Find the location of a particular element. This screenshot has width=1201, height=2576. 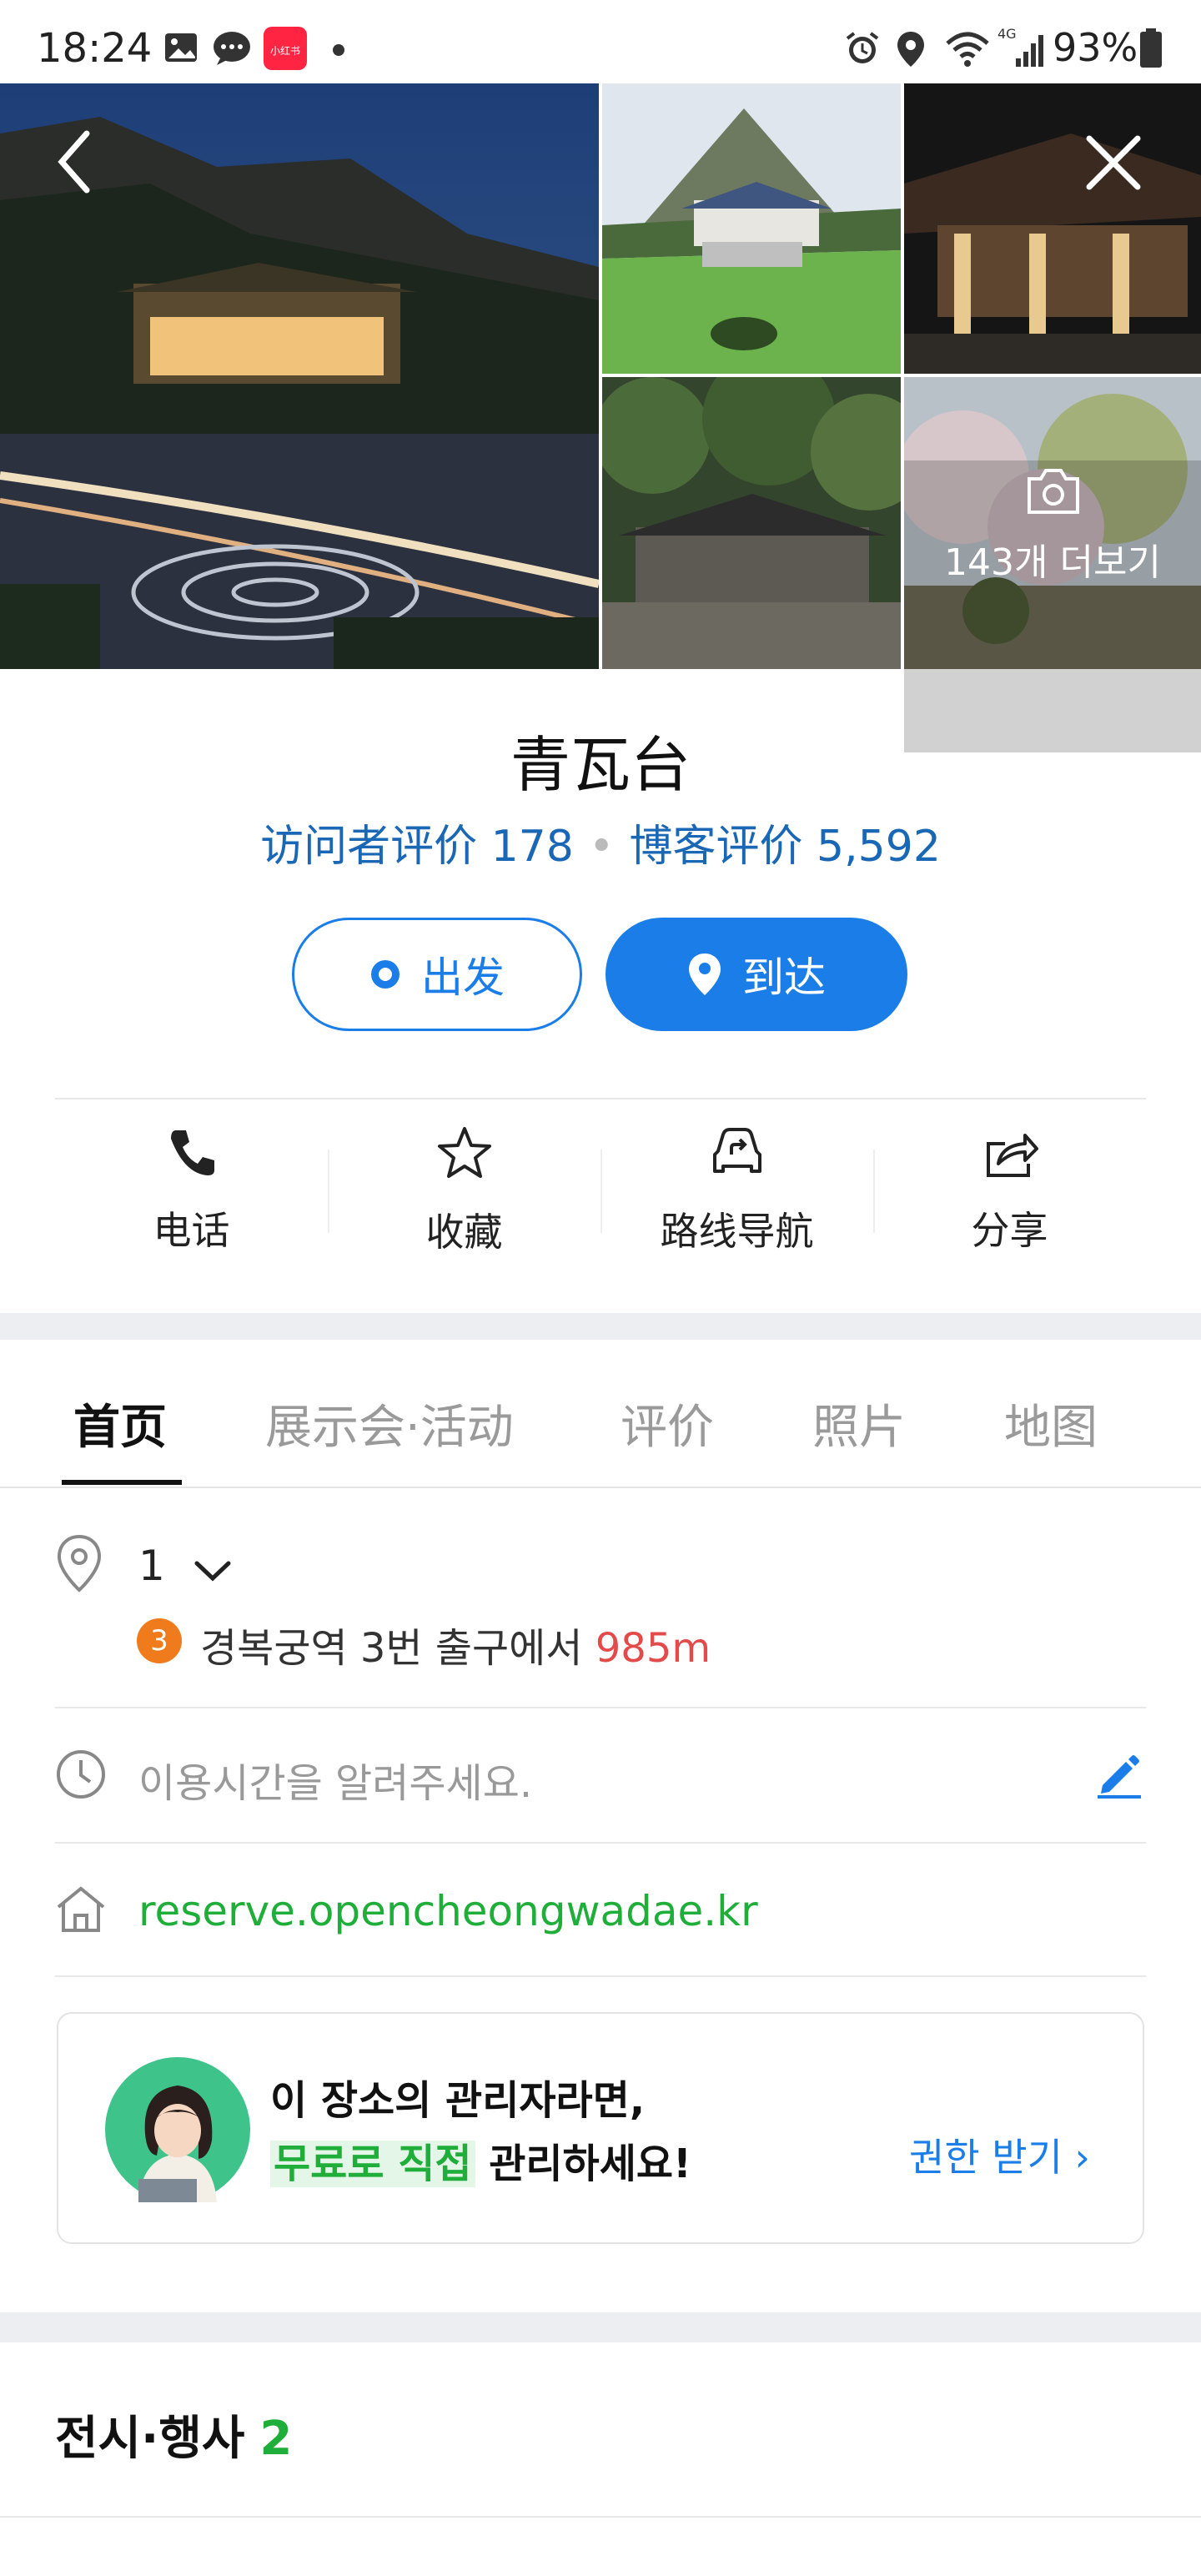

action-row: 电话 收藏 路线导航 分享 is located at coordinates (601, 1191).